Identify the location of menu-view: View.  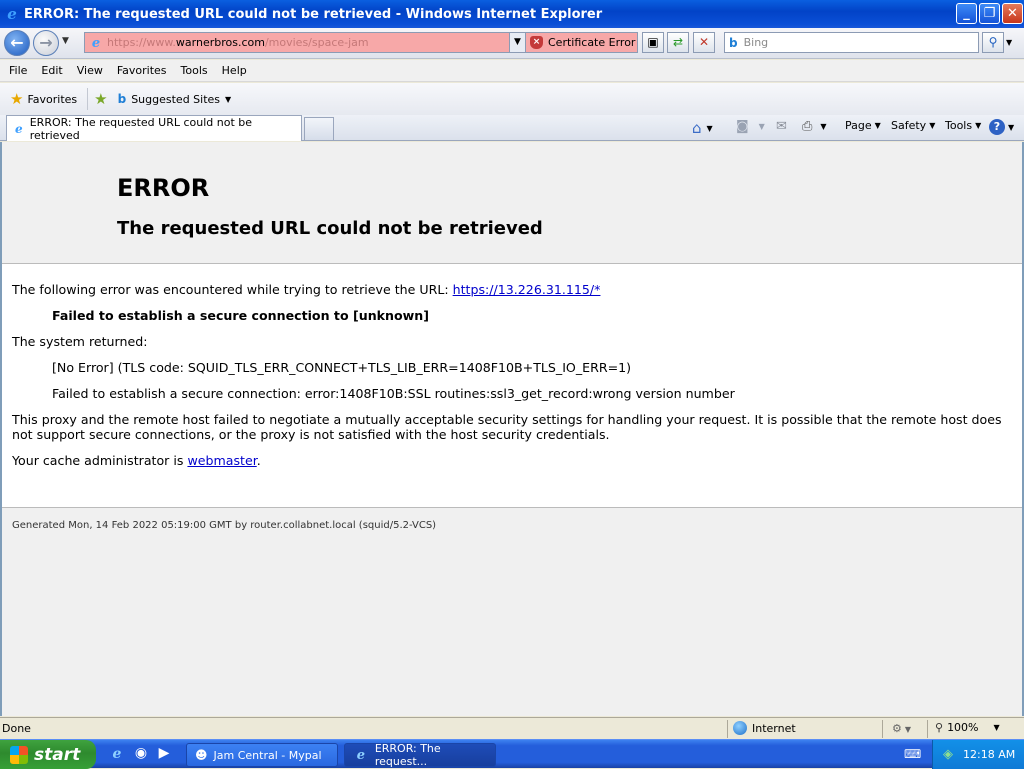
(90, 70).